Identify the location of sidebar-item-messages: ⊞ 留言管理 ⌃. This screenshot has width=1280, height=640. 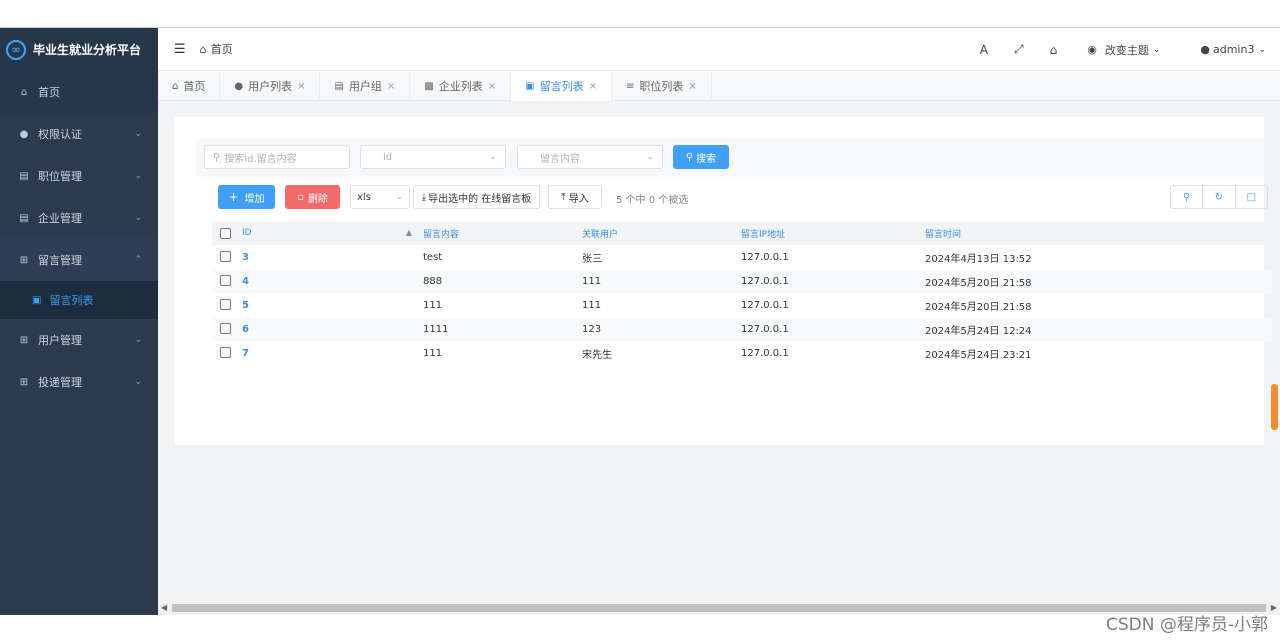
(79, 260).